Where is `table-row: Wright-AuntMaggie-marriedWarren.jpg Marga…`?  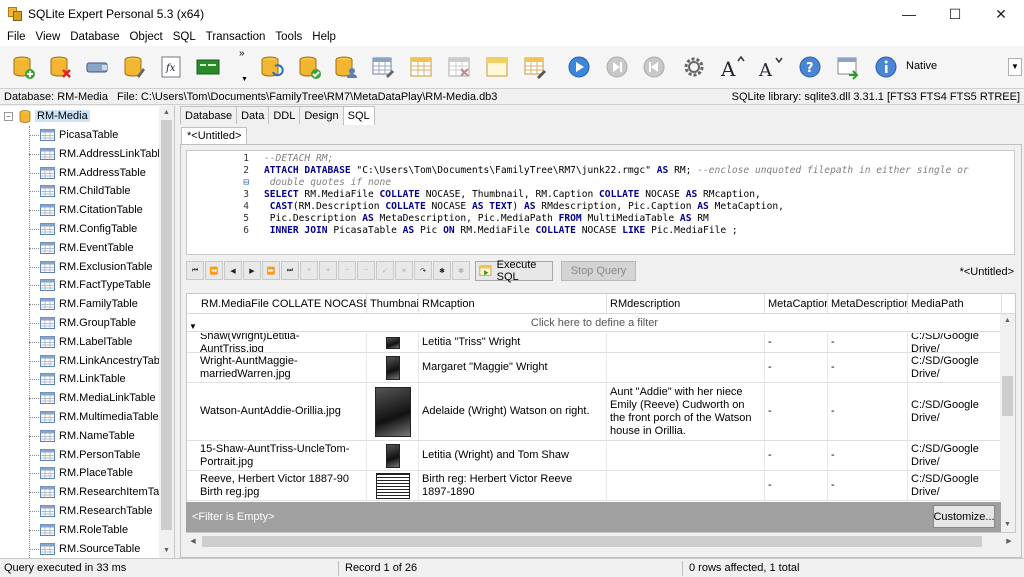
table-row: Wright-AuntMaggie-marriedWarren.jpg Marga… is located at coordinates (594, 368).